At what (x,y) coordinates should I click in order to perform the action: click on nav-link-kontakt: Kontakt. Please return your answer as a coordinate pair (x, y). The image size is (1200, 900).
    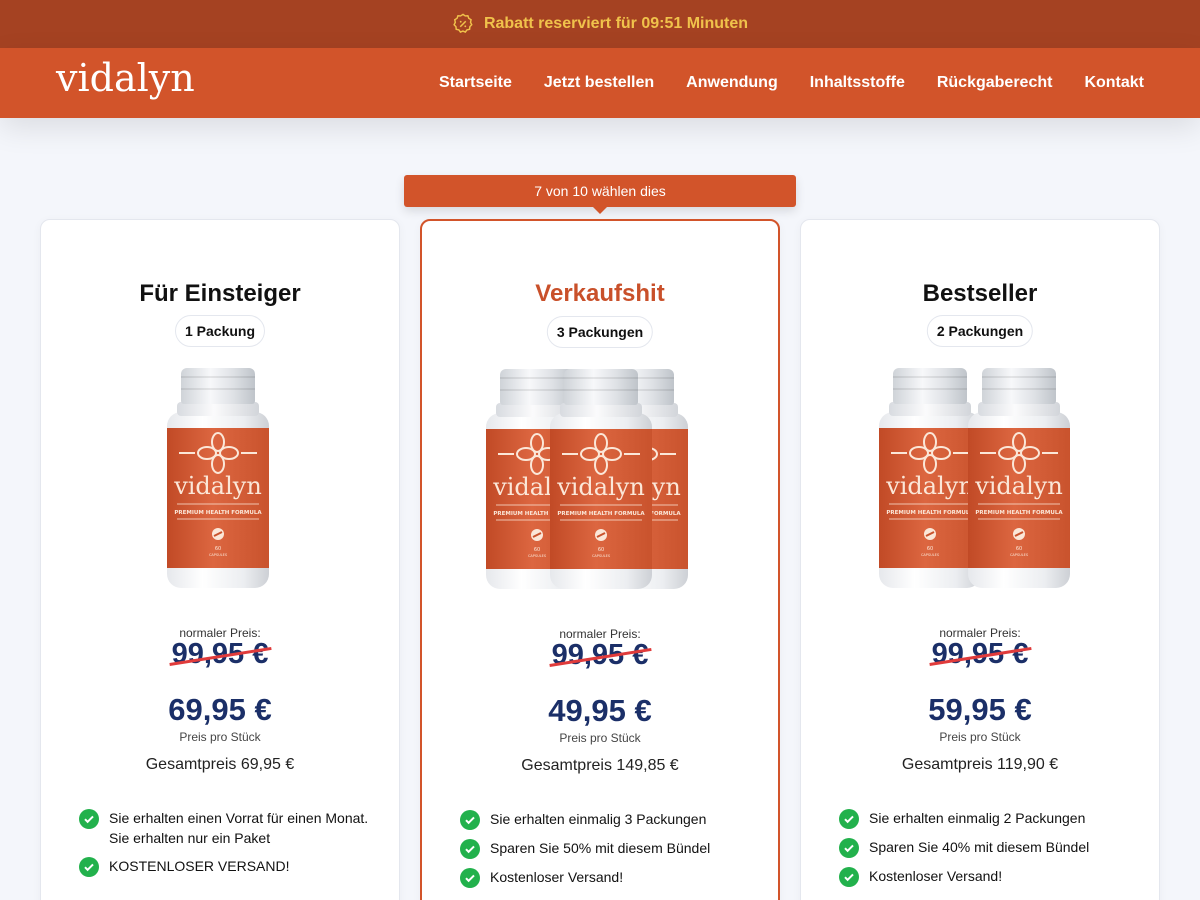
    Looking at the image, I should click on (1114, 83).